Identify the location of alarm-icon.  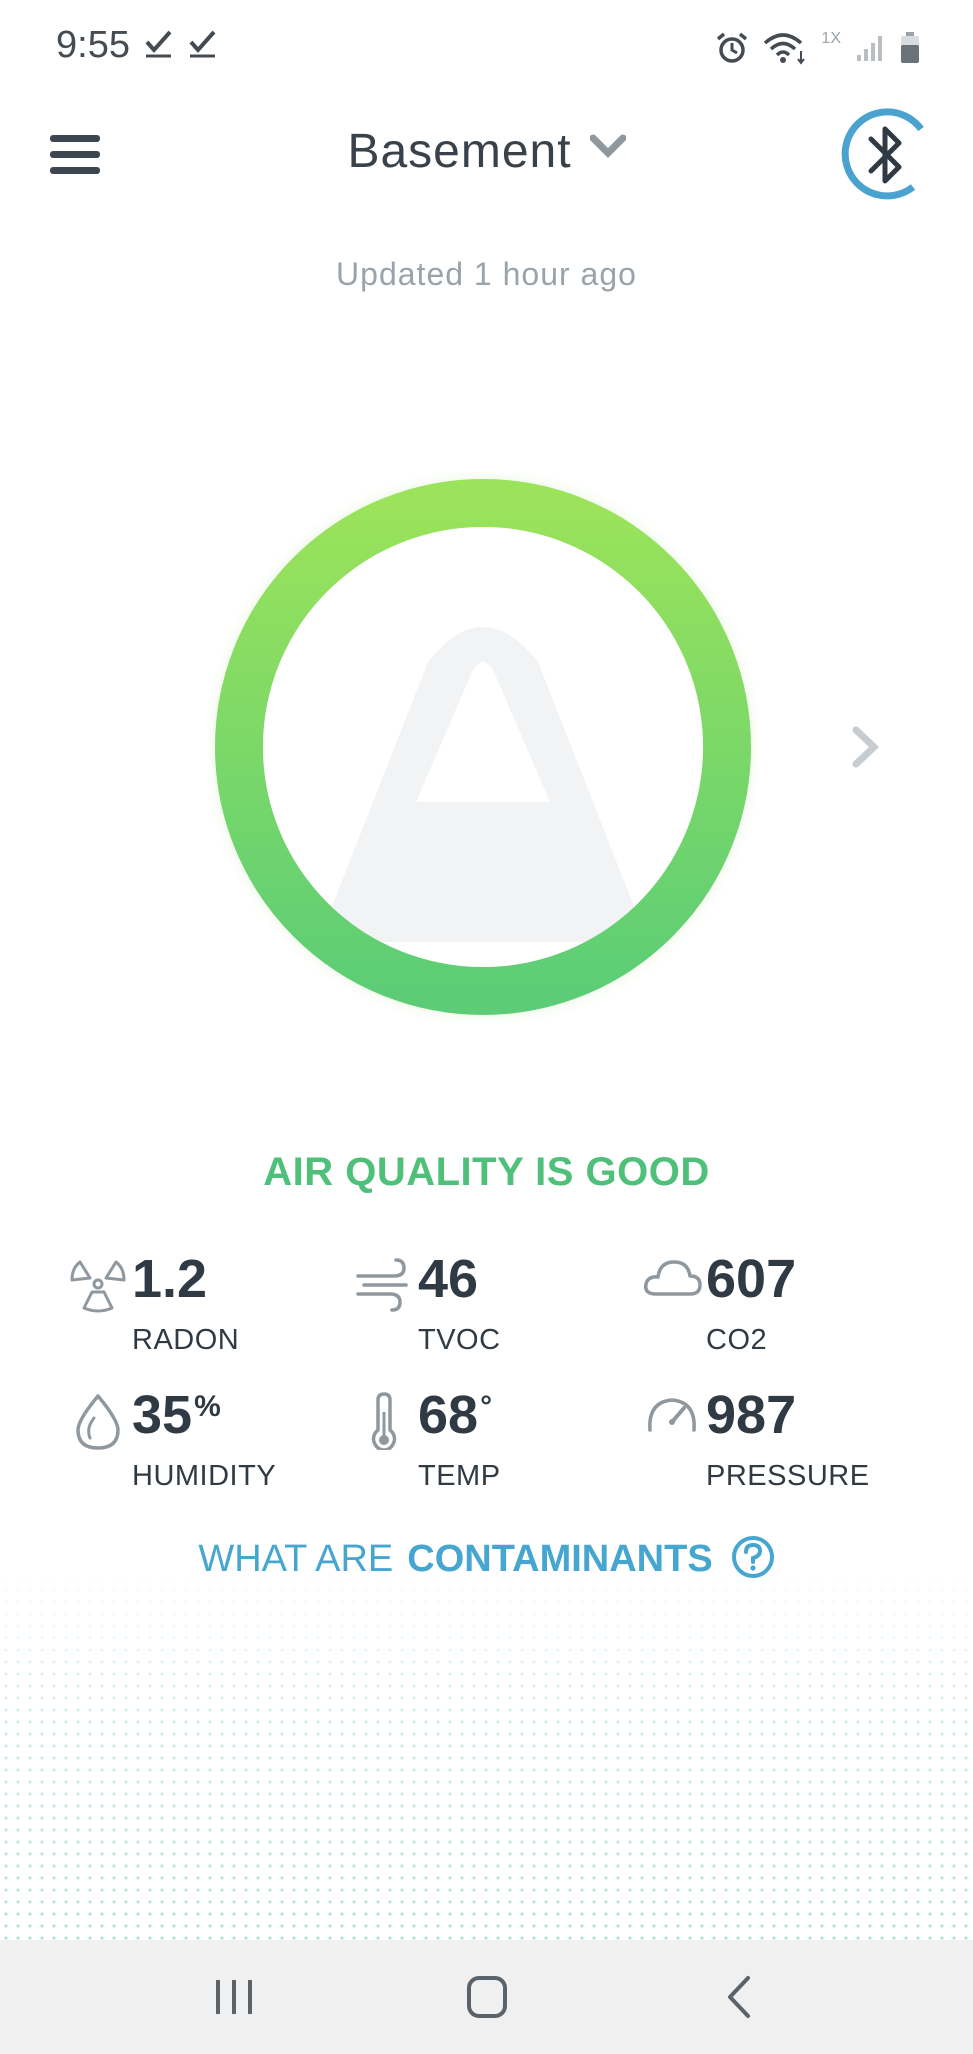
(732, 47).